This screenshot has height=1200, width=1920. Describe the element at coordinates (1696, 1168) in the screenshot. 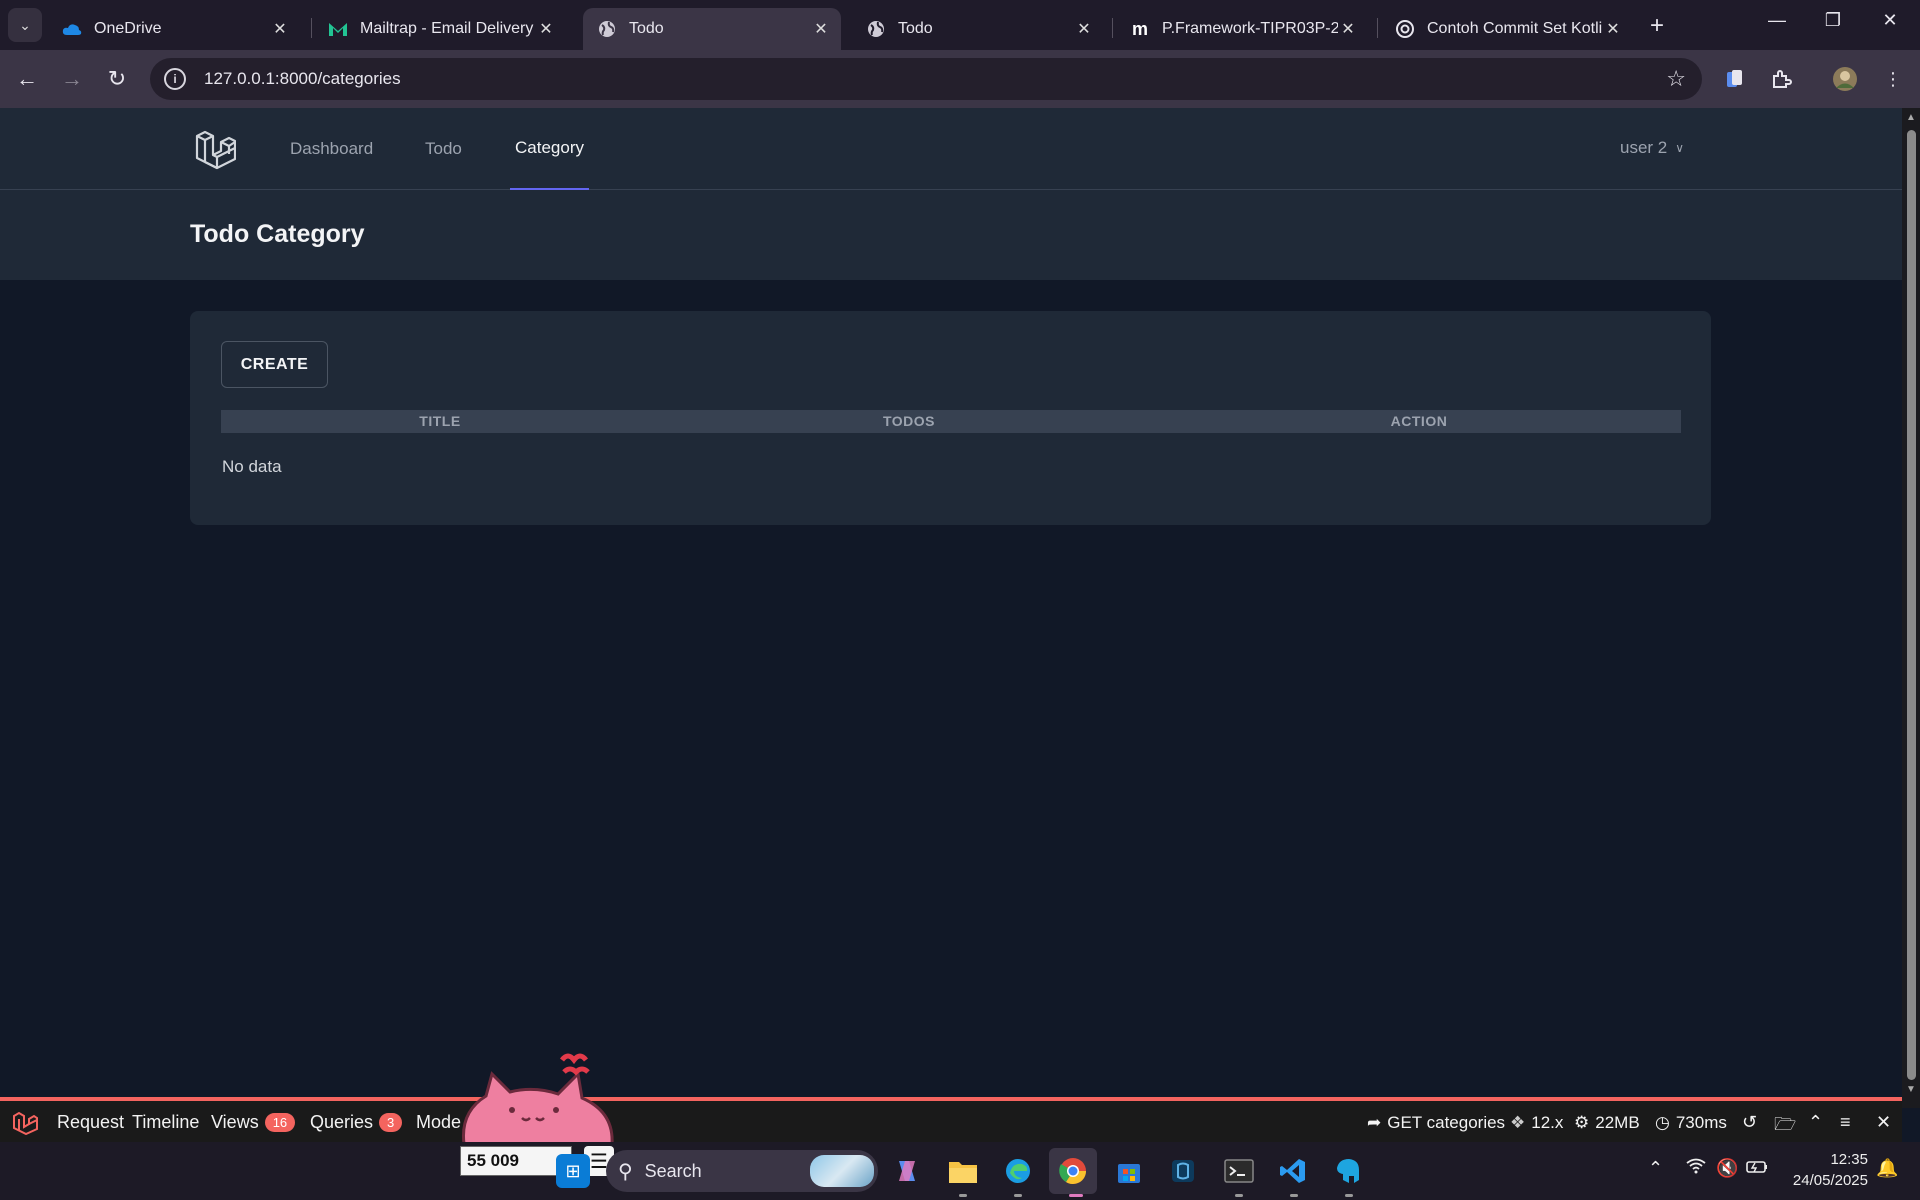

I see `wifi-icon` at that location.